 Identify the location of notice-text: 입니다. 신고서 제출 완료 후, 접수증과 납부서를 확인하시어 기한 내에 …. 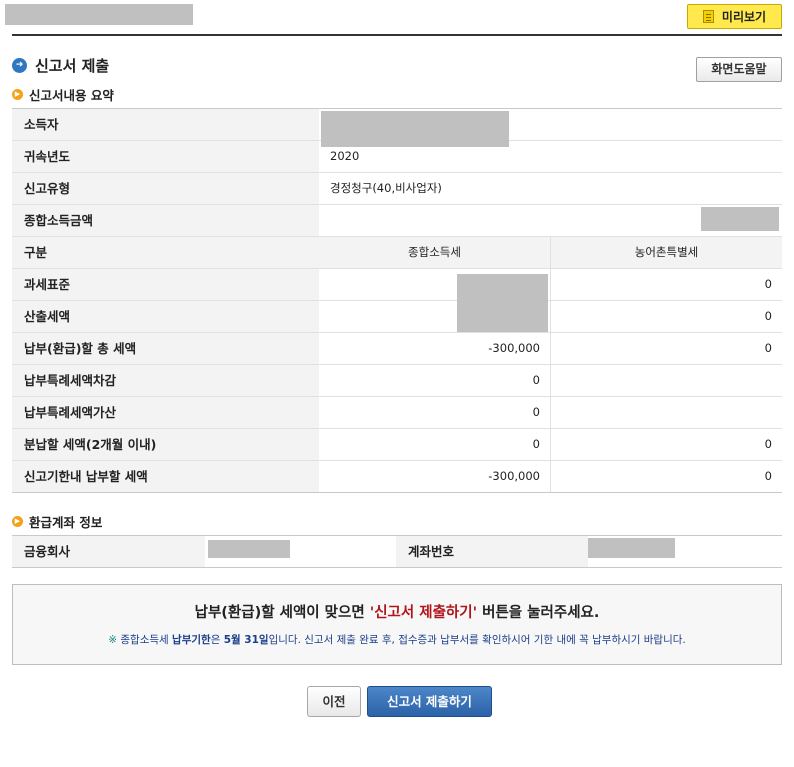
(477, 640).